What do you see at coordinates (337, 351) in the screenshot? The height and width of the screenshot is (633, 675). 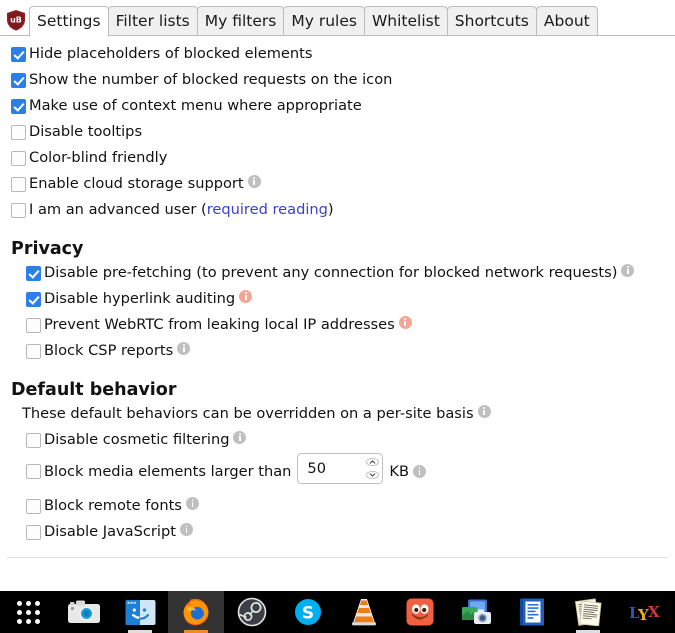 I see `option-block-csp-reports: Block CSP reports` at bounding box center [337, 351].